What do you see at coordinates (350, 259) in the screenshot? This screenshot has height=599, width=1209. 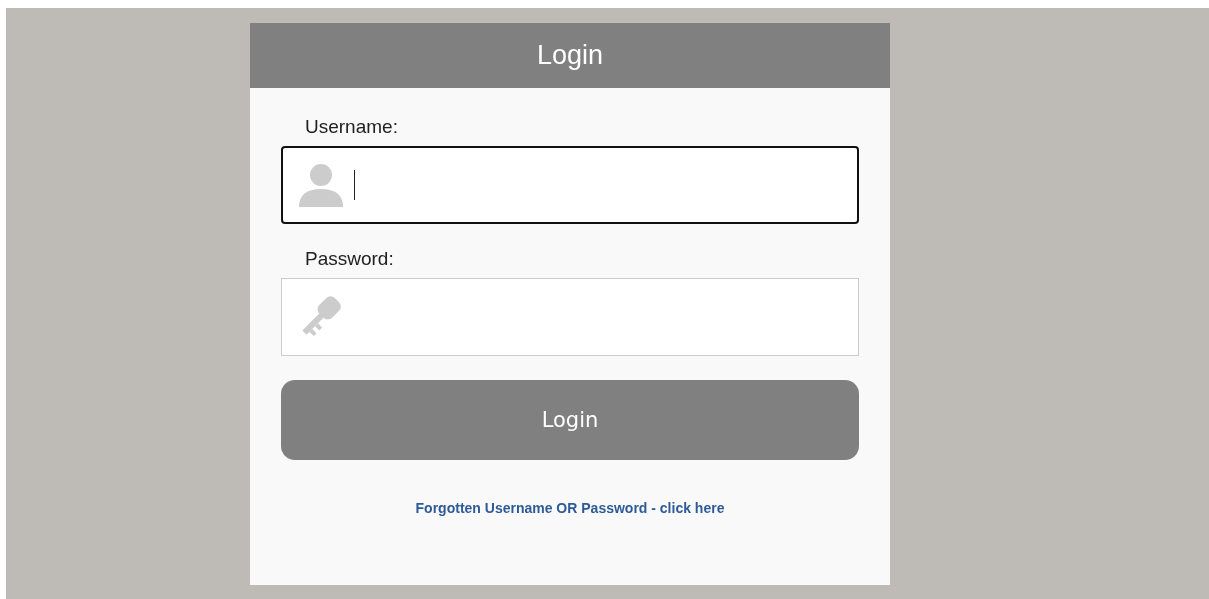 I see `field-label: Password:` at bounding box center [350, 259].